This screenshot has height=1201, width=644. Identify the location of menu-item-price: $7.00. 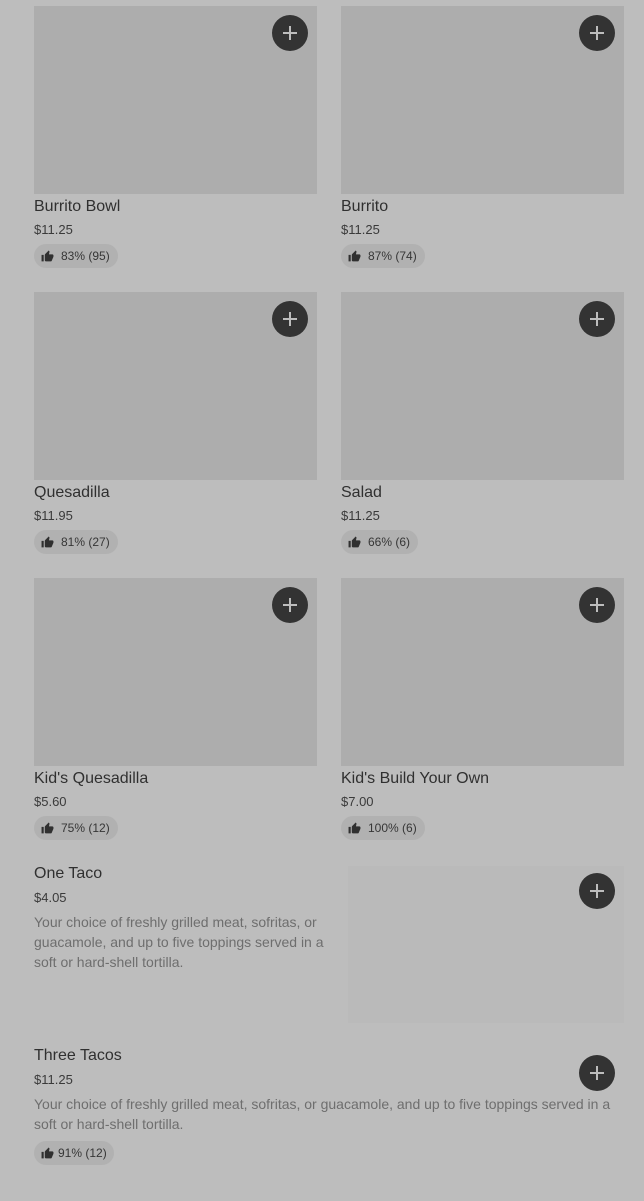
(357, 801).